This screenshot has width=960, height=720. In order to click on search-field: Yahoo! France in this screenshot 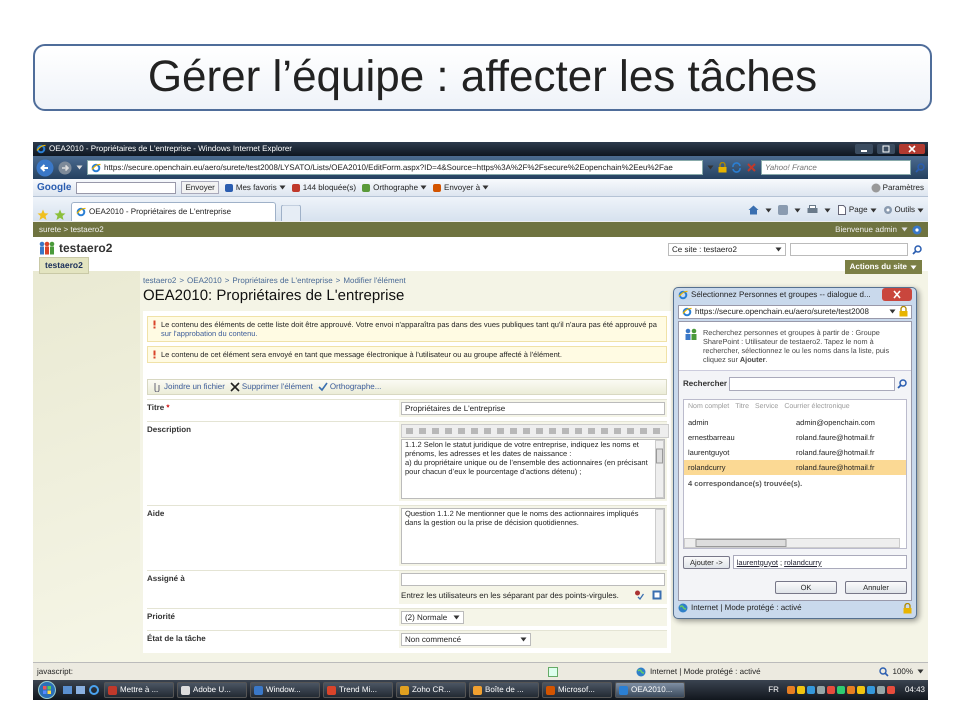, I will do `click(836, 167)`.